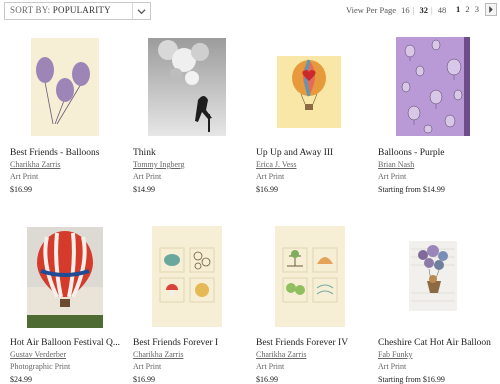  What do you see at coordinates (21, 379) in the screenshot?
I see `product-price: $24.99` at bounding box center [21, 379].